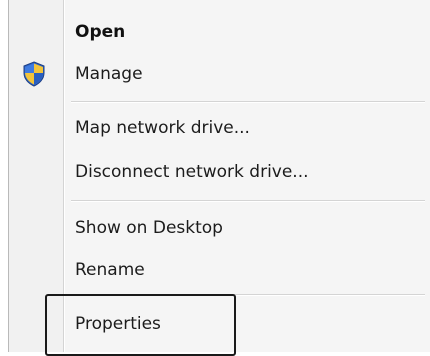 The width and height of the screenshot is (430, 356). Describe the element at coordinates (110, 270) in the screenshot. I see `menu-item-label: Rename` at that location.